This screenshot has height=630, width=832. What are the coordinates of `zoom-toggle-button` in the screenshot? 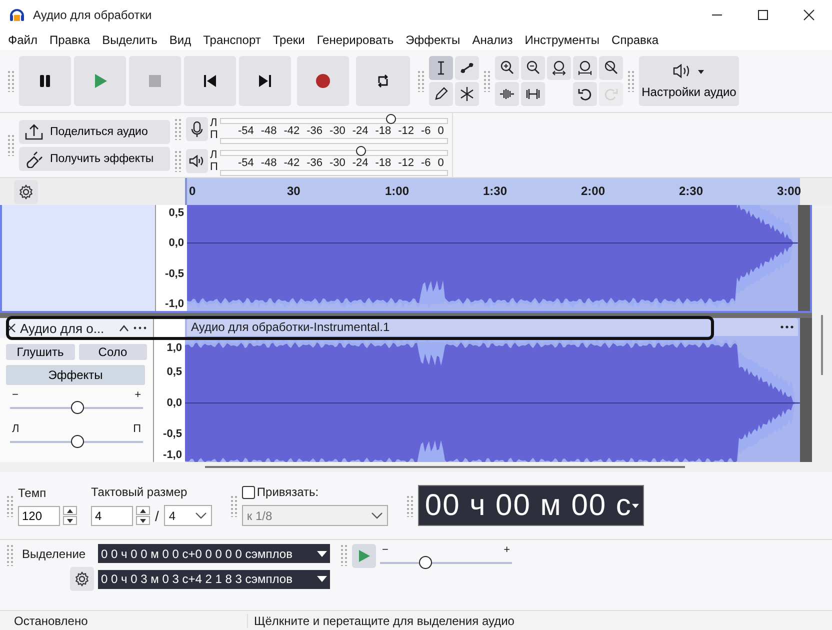 It's located at (611, 68).